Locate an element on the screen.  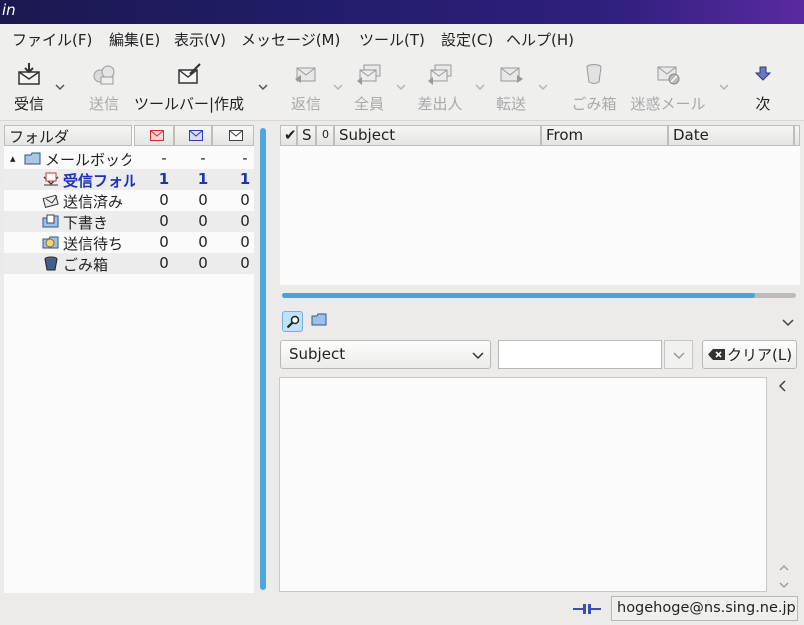
expand-chevron-icon is located at coordinates (788, 323).